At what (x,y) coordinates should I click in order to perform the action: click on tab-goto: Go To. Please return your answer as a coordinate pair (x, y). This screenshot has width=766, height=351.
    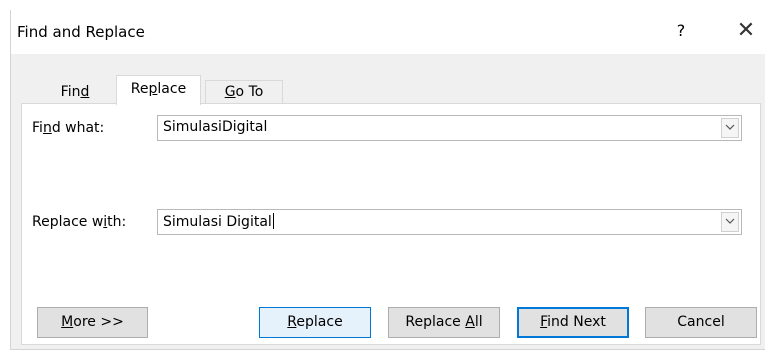
    Looking at the image, I should click on (244, 92).